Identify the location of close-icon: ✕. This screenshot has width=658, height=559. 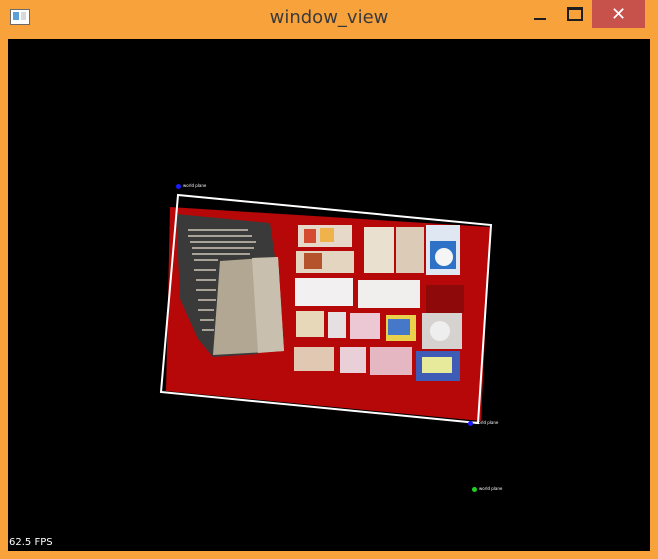
(618, 14).